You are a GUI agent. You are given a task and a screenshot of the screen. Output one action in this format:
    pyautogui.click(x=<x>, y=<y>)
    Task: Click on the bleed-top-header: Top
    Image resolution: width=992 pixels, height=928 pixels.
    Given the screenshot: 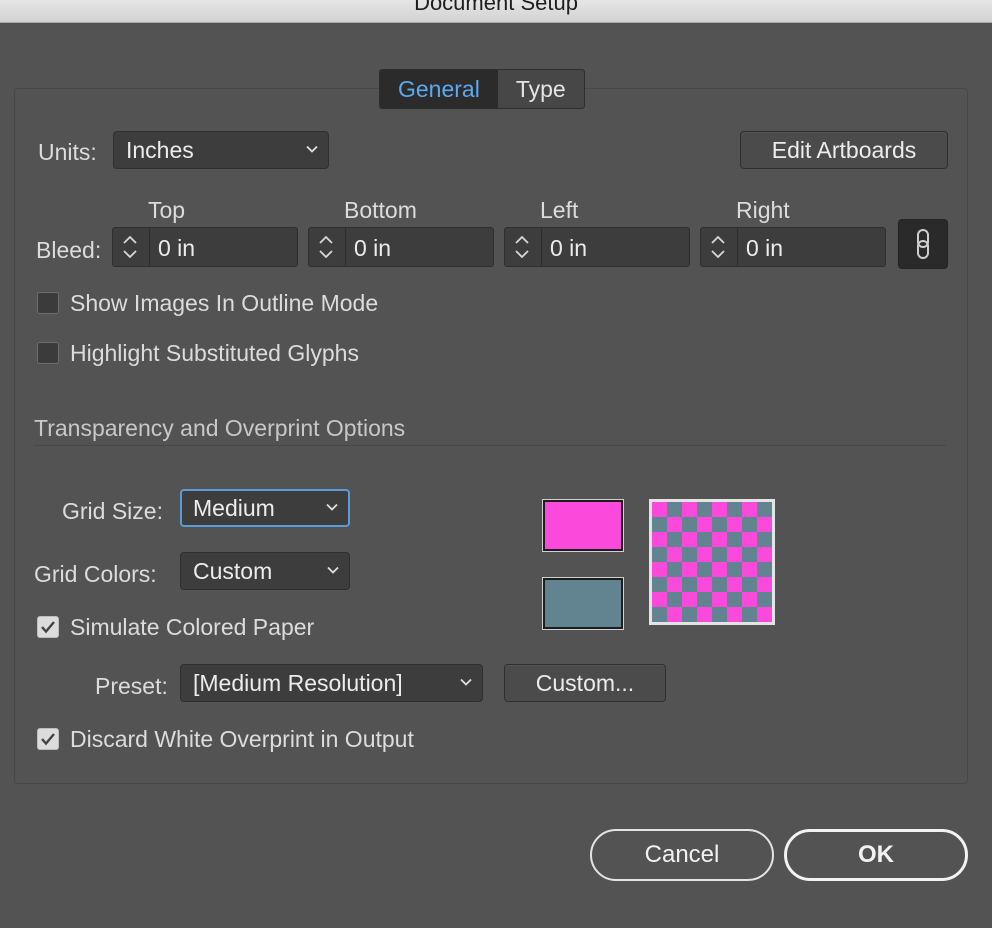 What is the action you would take?
    pyautogui.click(x=167, y=210)
    